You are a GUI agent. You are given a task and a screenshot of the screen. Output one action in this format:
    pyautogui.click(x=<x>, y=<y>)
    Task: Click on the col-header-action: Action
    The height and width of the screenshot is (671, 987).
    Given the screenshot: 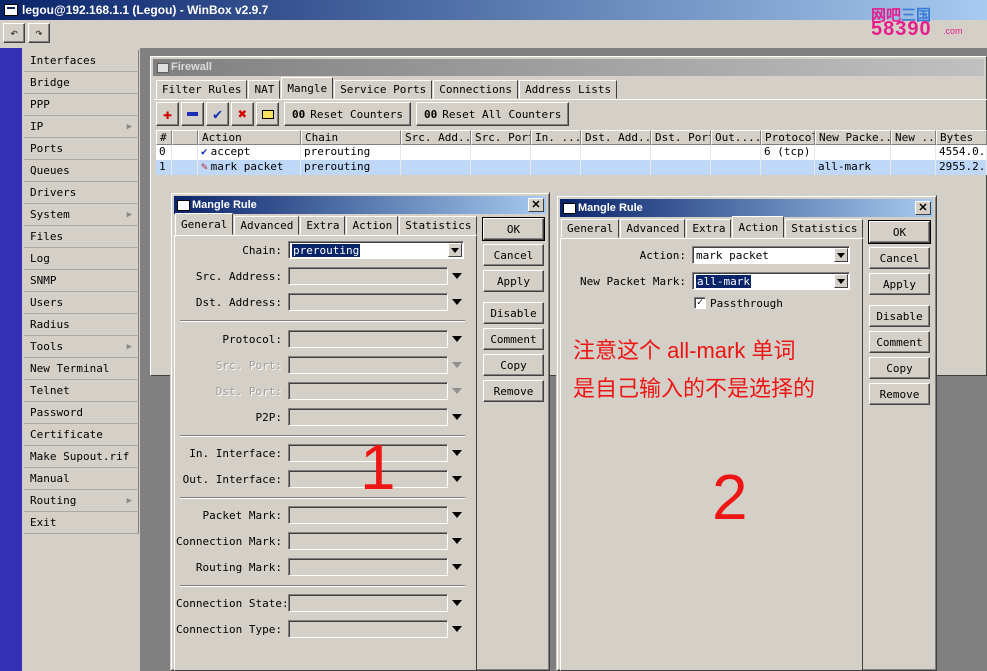 What is the action you would take?
    pyautogui.click(x=249, y=137)
    